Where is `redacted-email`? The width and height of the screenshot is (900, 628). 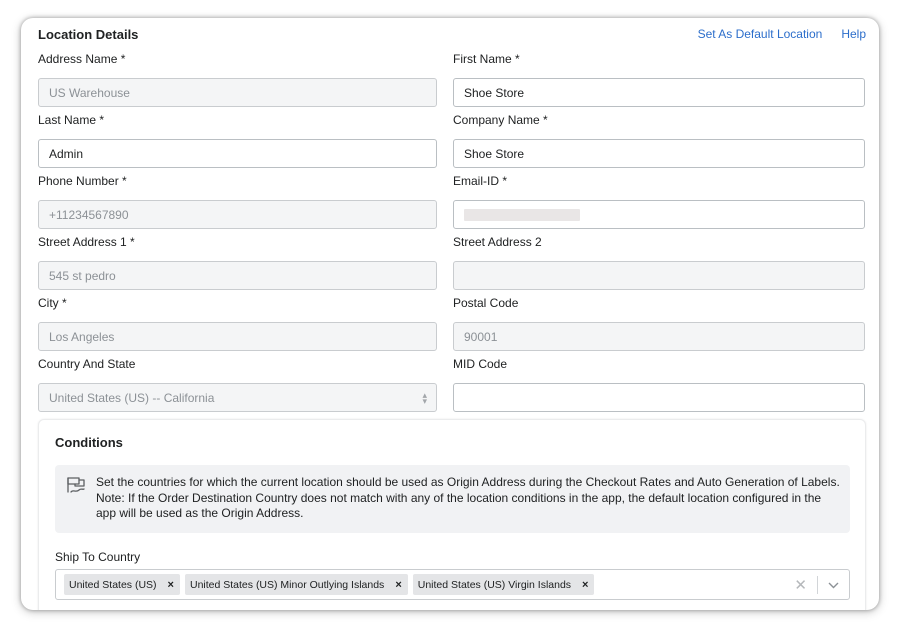 redacted-email is located at coordinates (522, 214).